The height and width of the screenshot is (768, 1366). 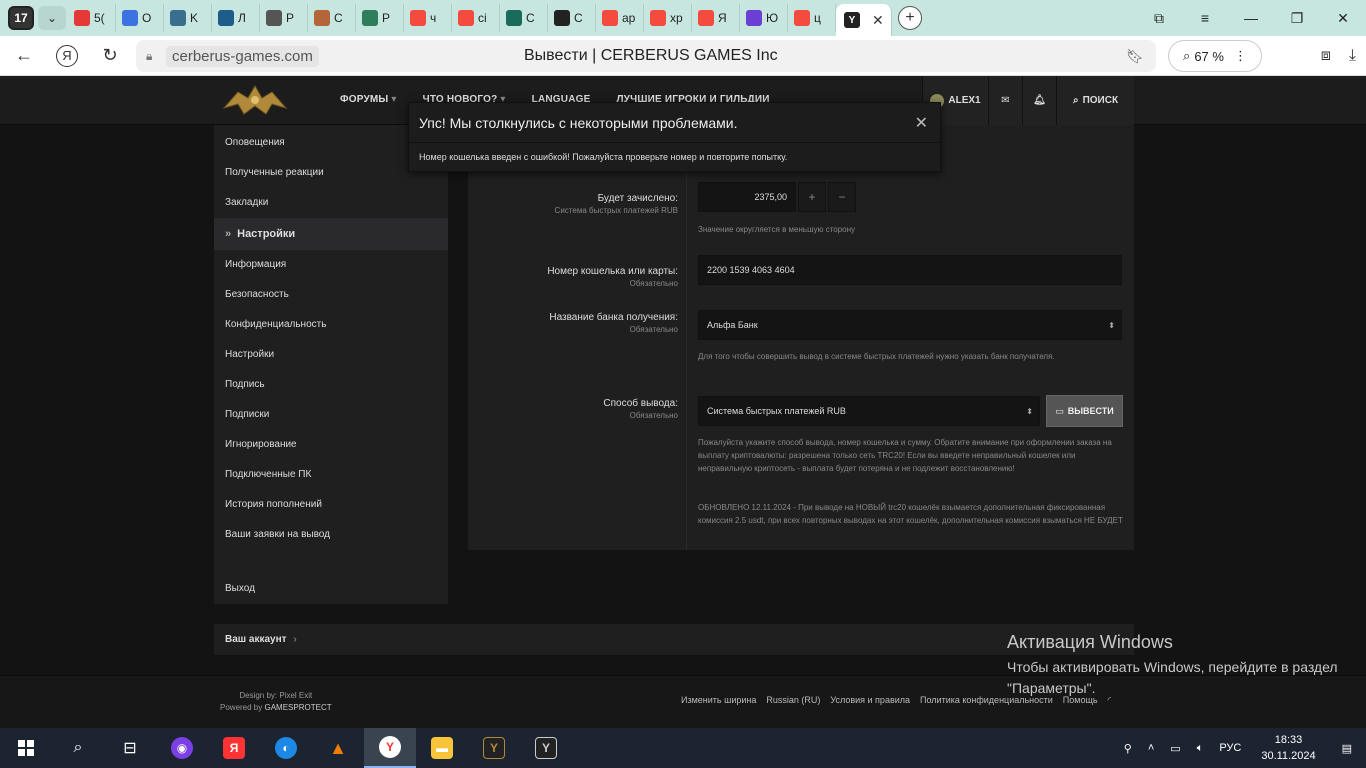 What do you see at coordinates (78, 748) in the screenshot?
I see `search-icon: ⌕` at bounding box center [78, 748].